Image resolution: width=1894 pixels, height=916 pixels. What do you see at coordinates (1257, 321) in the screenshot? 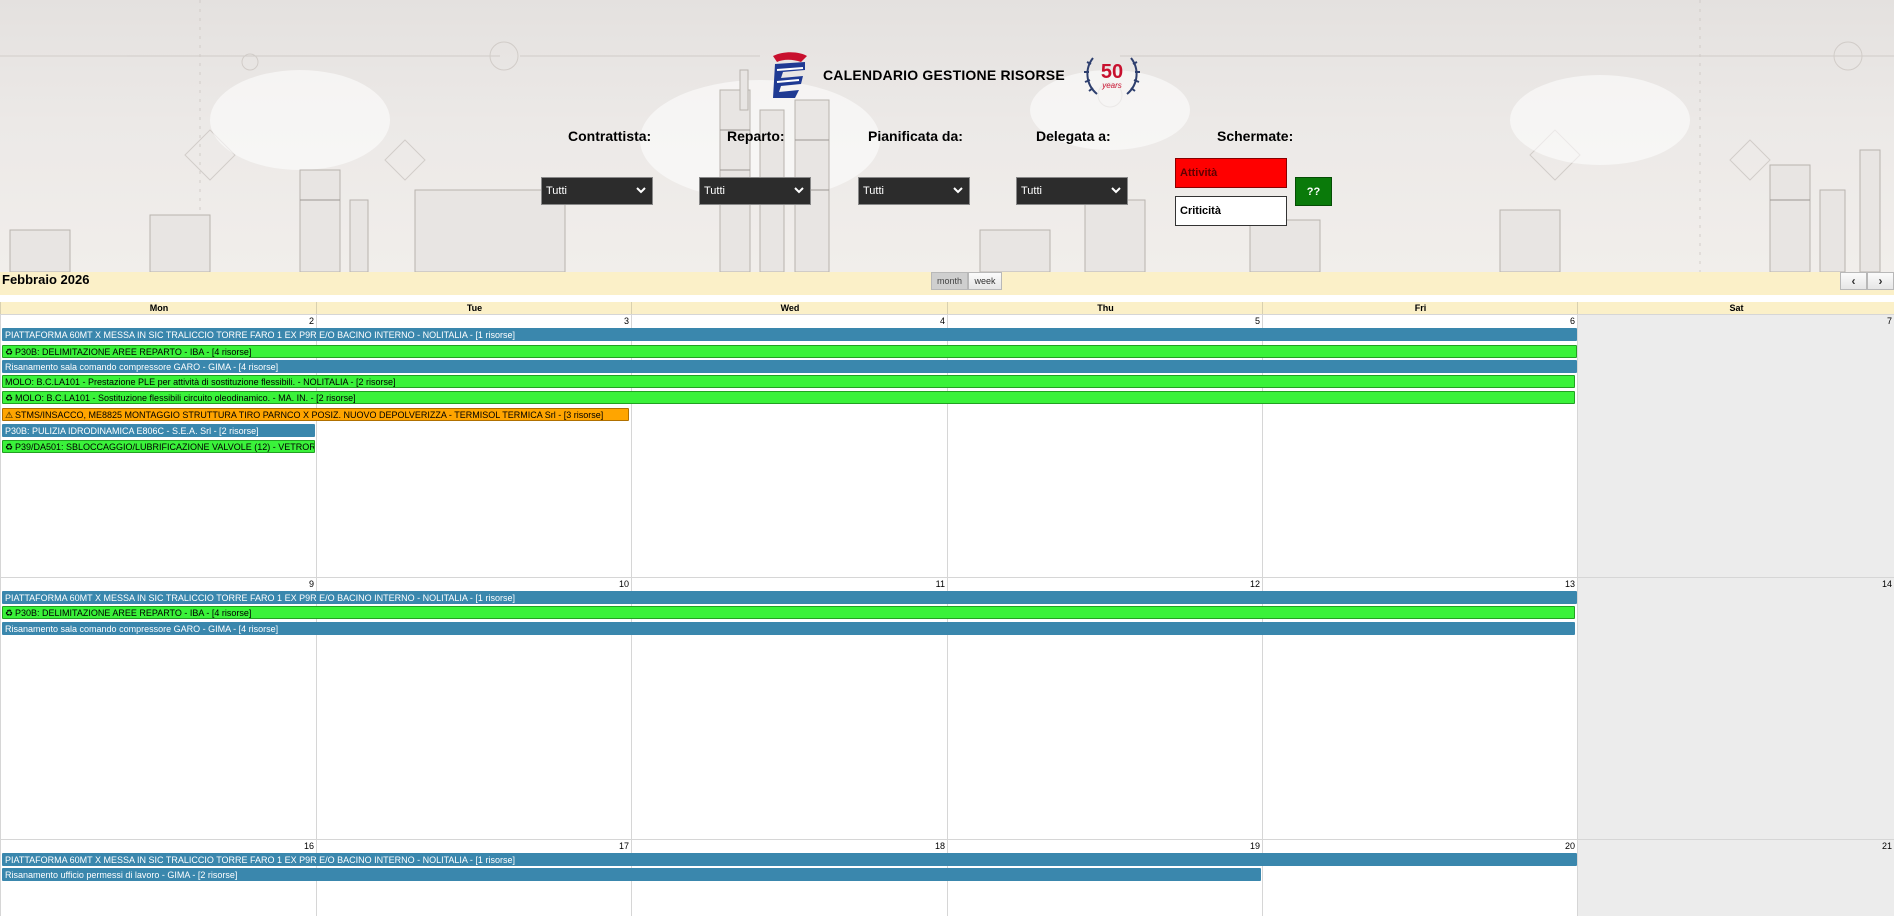
I see `day-number: 5` at bounding box center [1257, 321].